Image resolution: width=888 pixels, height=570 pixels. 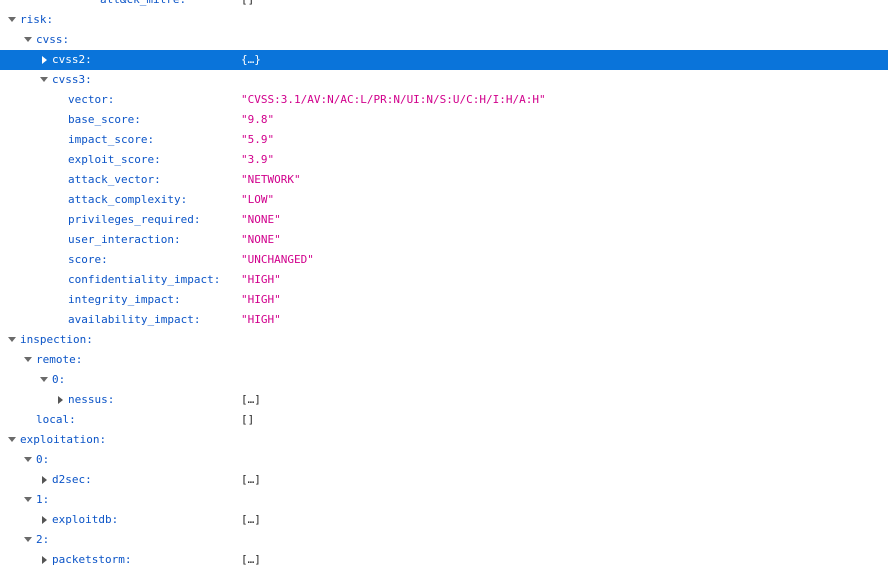 I want to click on tree-row: local: [], so click(x=444, y=420).